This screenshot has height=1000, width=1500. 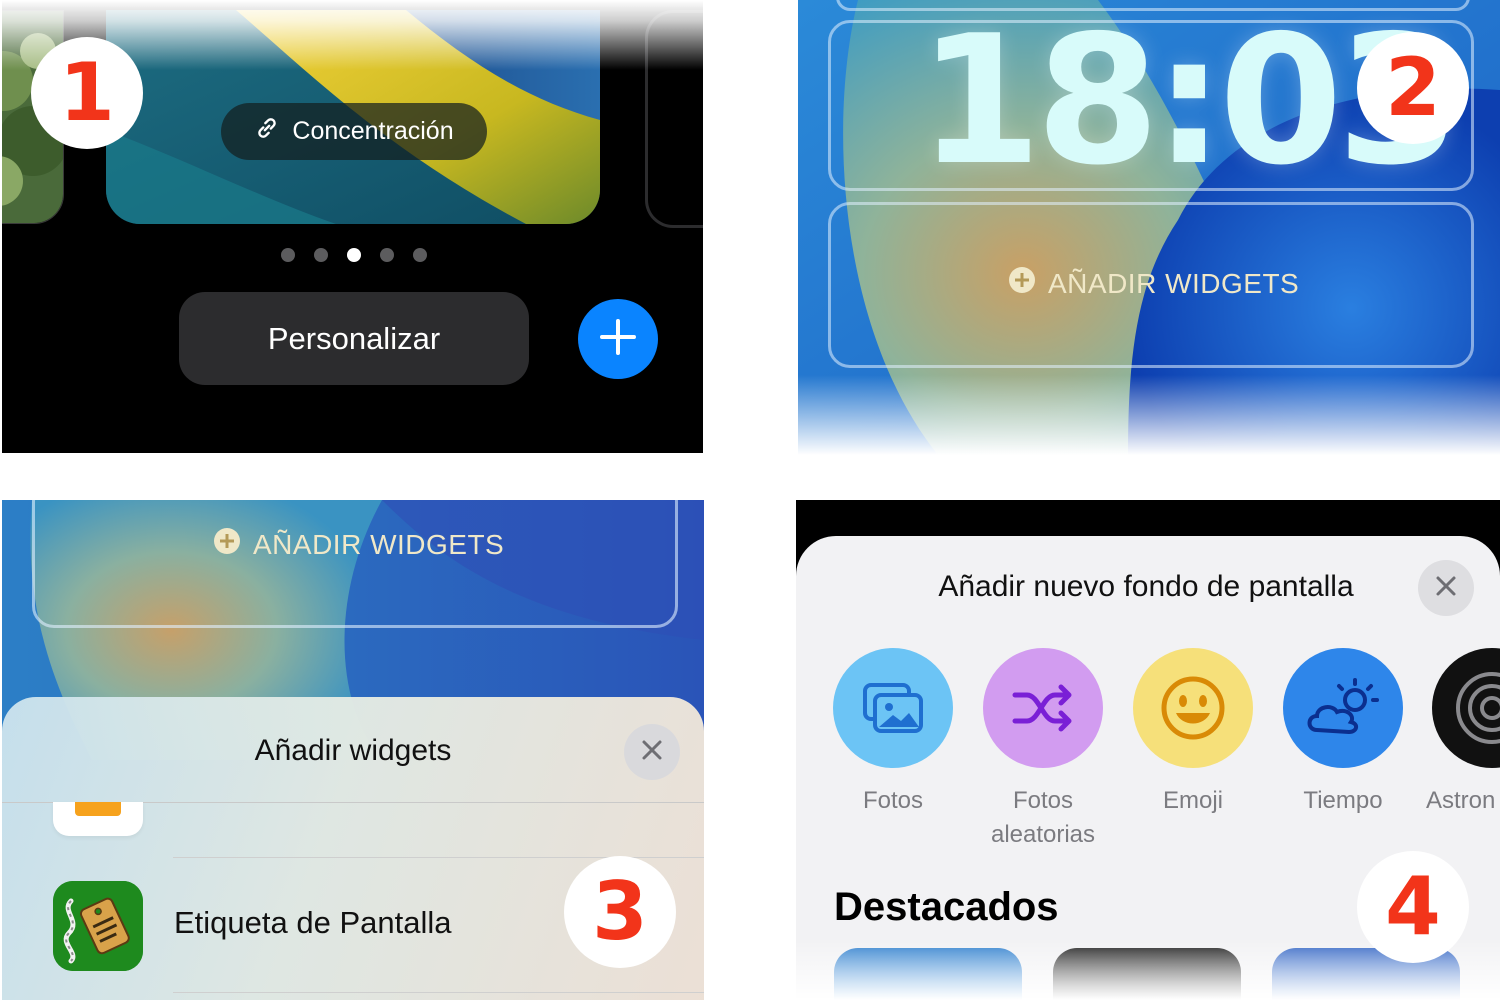 I want to click on page-dot-active, so click(x=354, y=255).